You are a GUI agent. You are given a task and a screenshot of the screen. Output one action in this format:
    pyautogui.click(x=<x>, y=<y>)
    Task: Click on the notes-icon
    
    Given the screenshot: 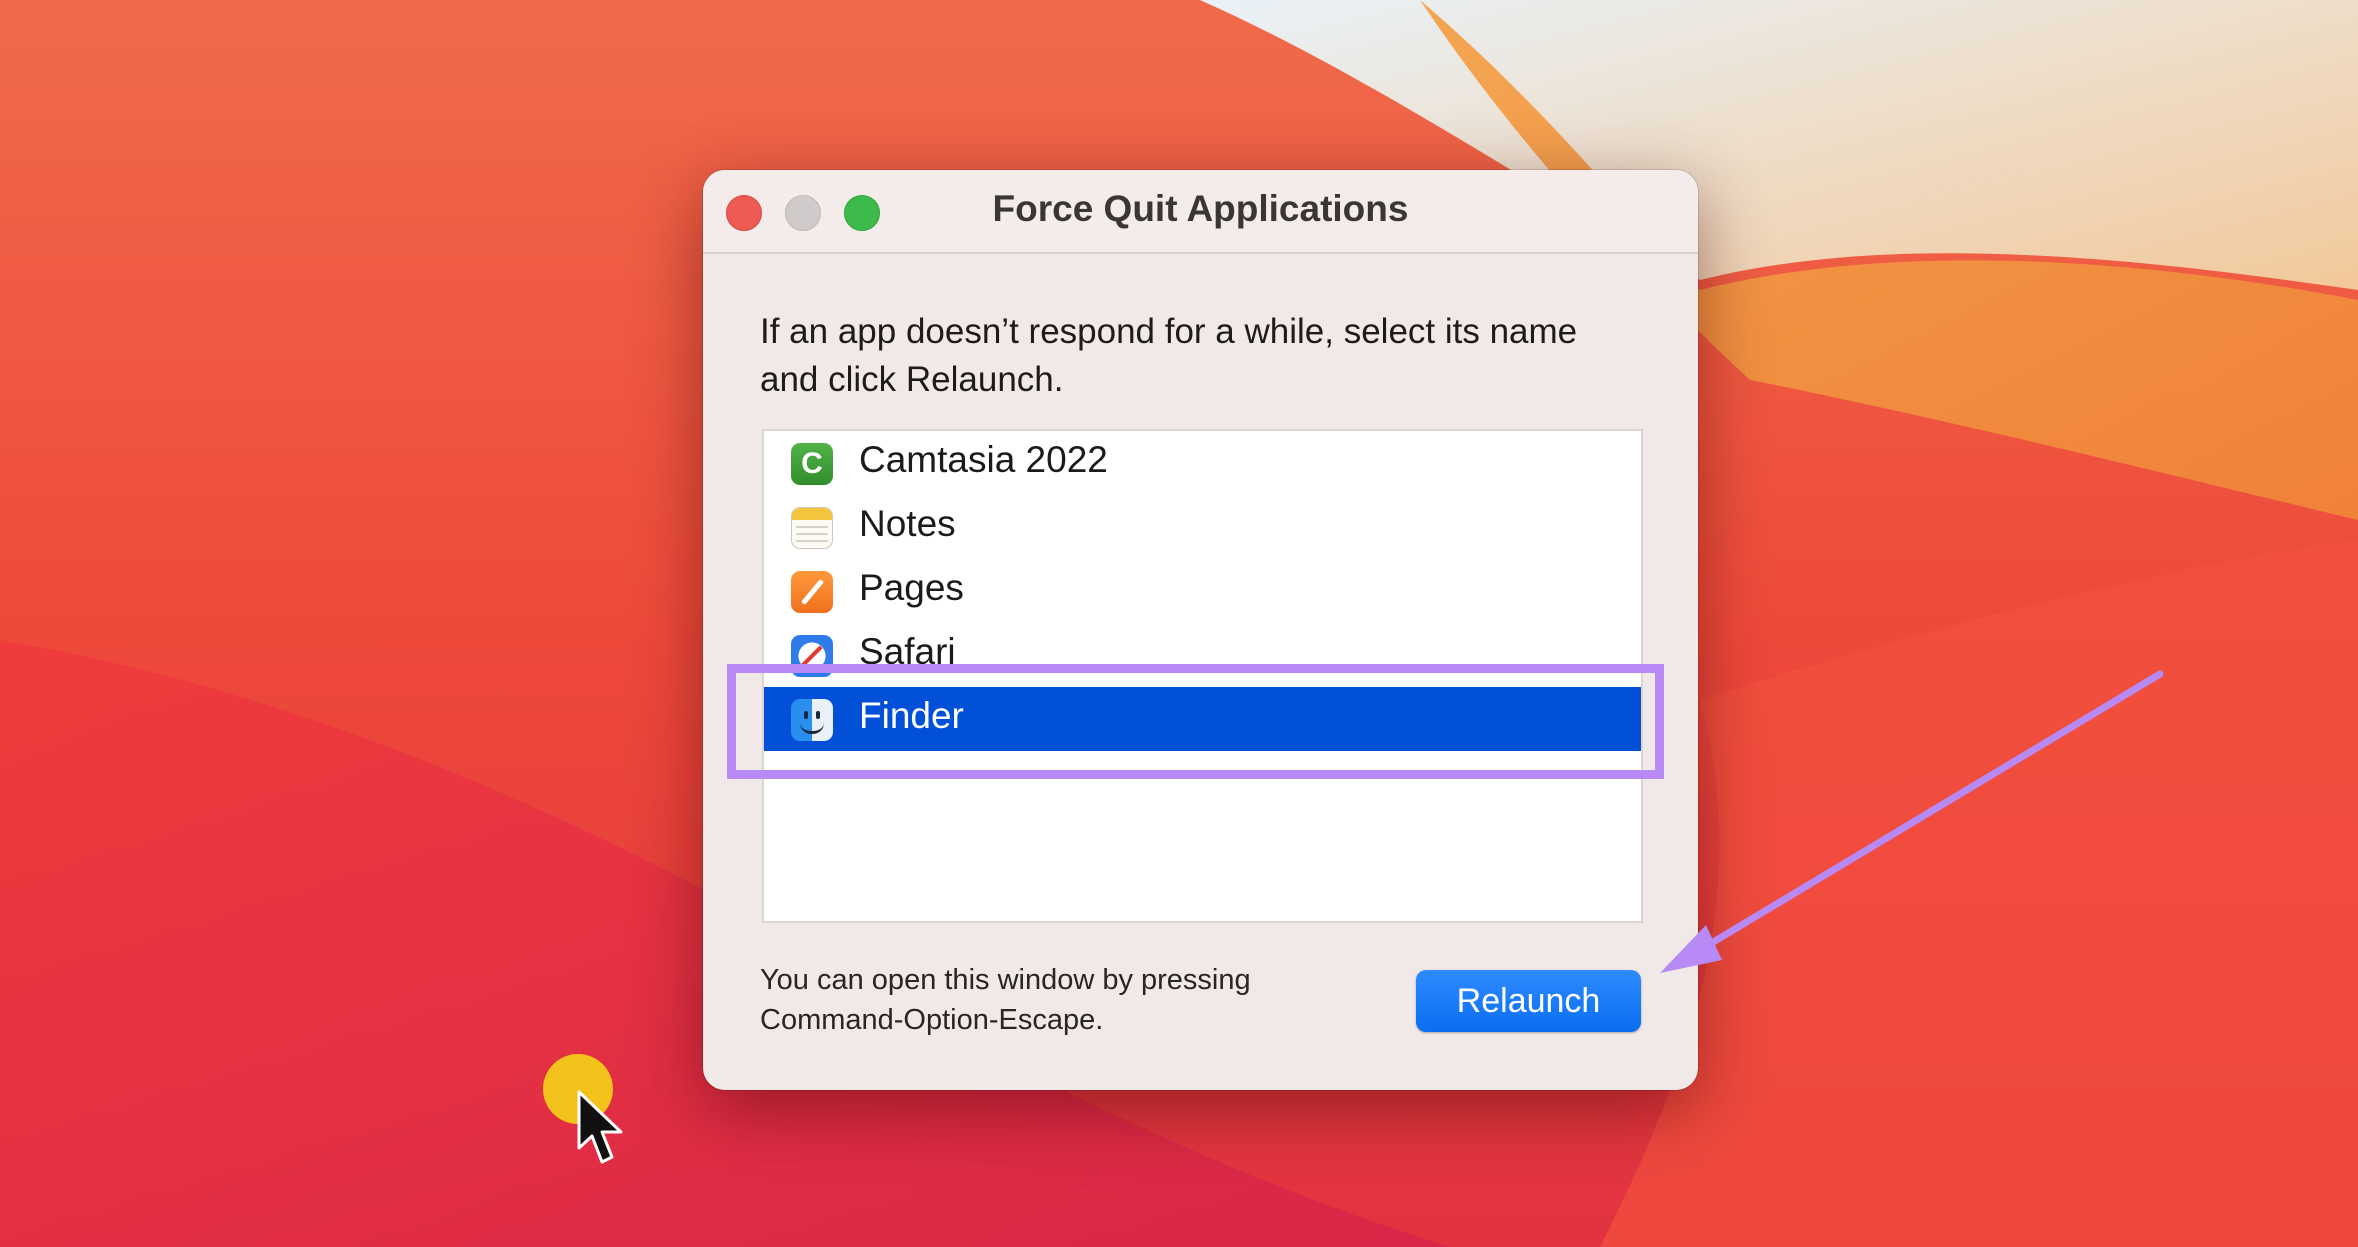 What is the action you would take?
    pyautogui.click(x=812, y=528)
    